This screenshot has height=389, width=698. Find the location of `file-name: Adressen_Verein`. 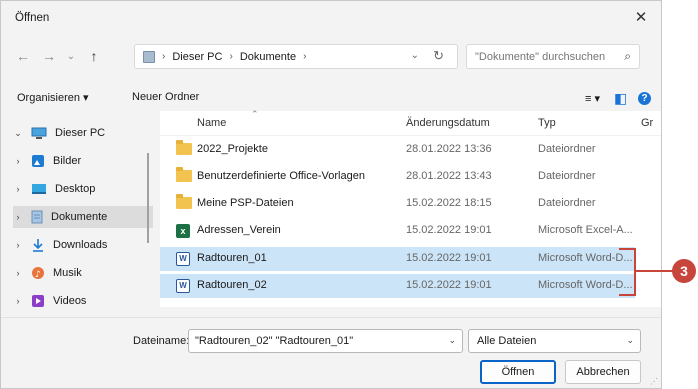

file-name: Adressen_Verein is located at coordinates (239, 230).